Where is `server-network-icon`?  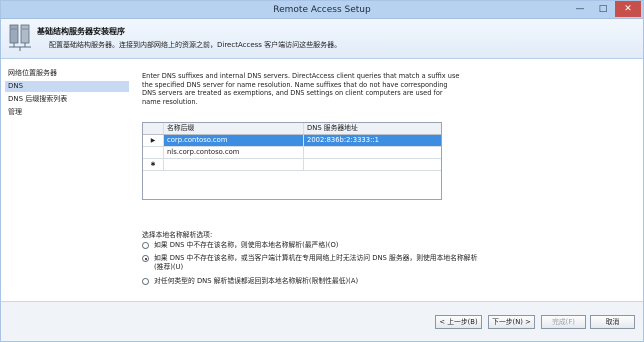
server-network-icon is located at coordinates (20, 38).